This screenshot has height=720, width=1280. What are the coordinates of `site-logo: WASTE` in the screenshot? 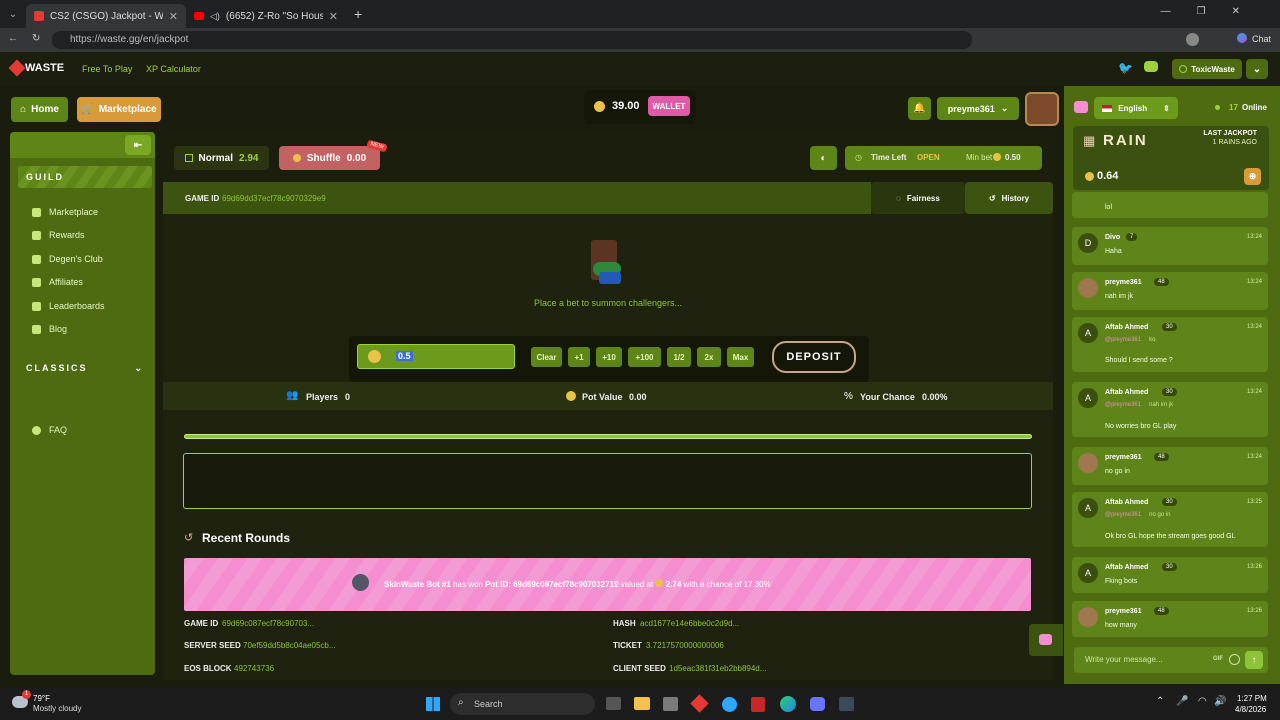 It's located at (44, 68).